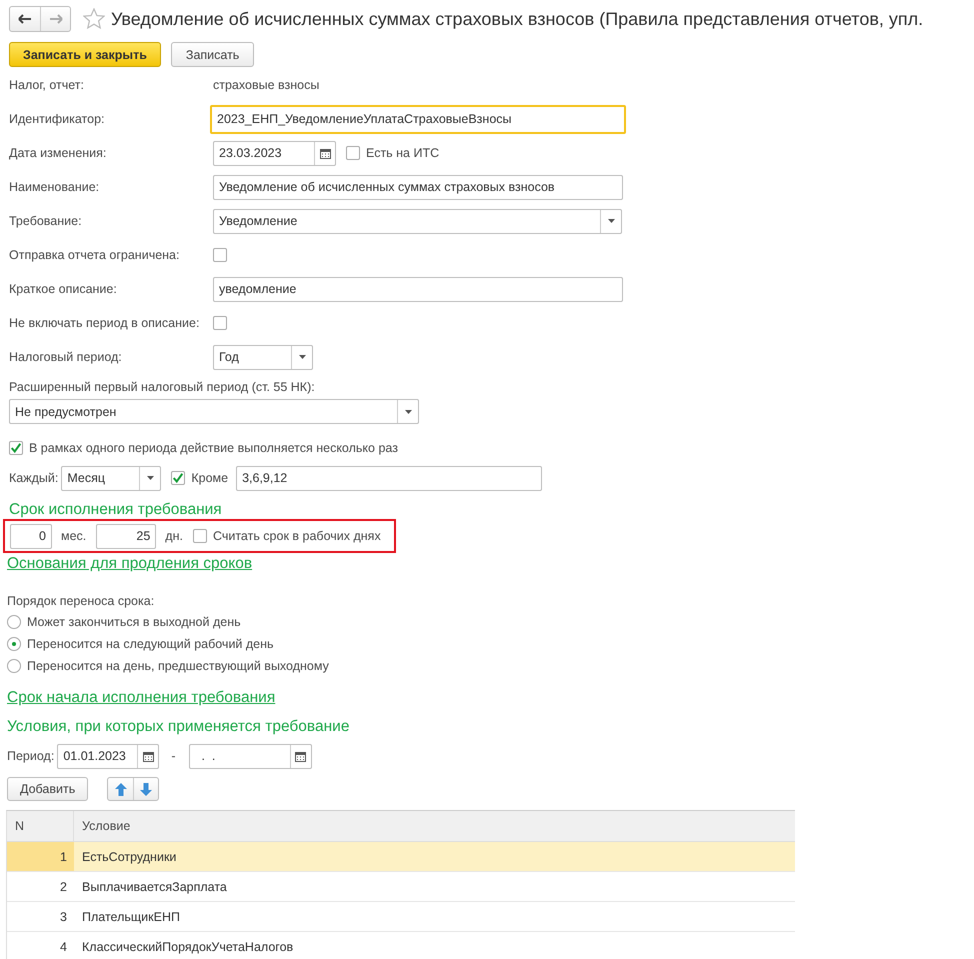 The height and width of the screenshot is (959, 974). I want to click on date-field: 01.01.2023, so click(108, 756).